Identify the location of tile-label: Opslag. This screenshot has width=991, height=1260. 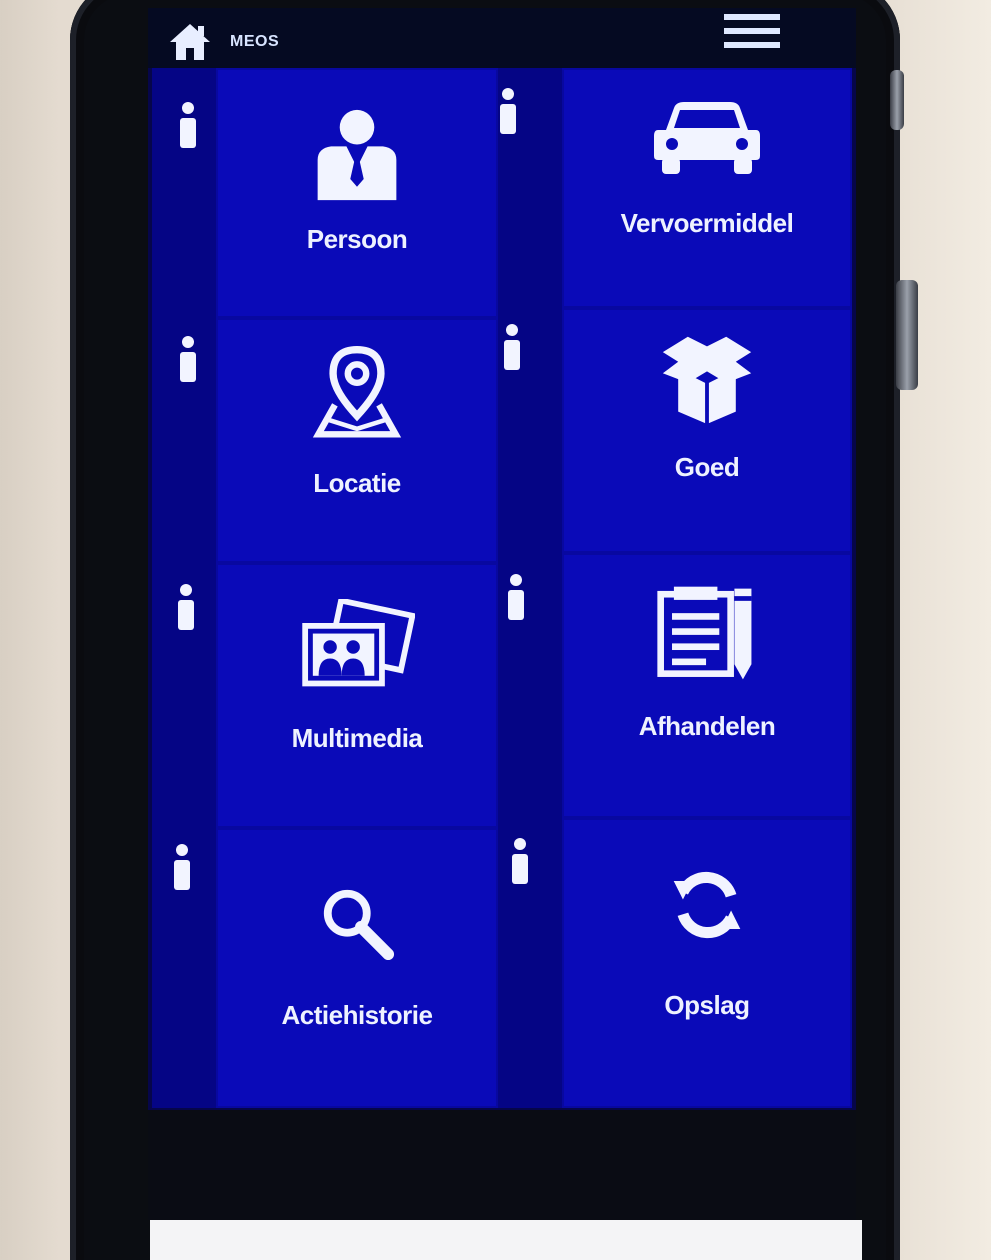
(707, 1005).